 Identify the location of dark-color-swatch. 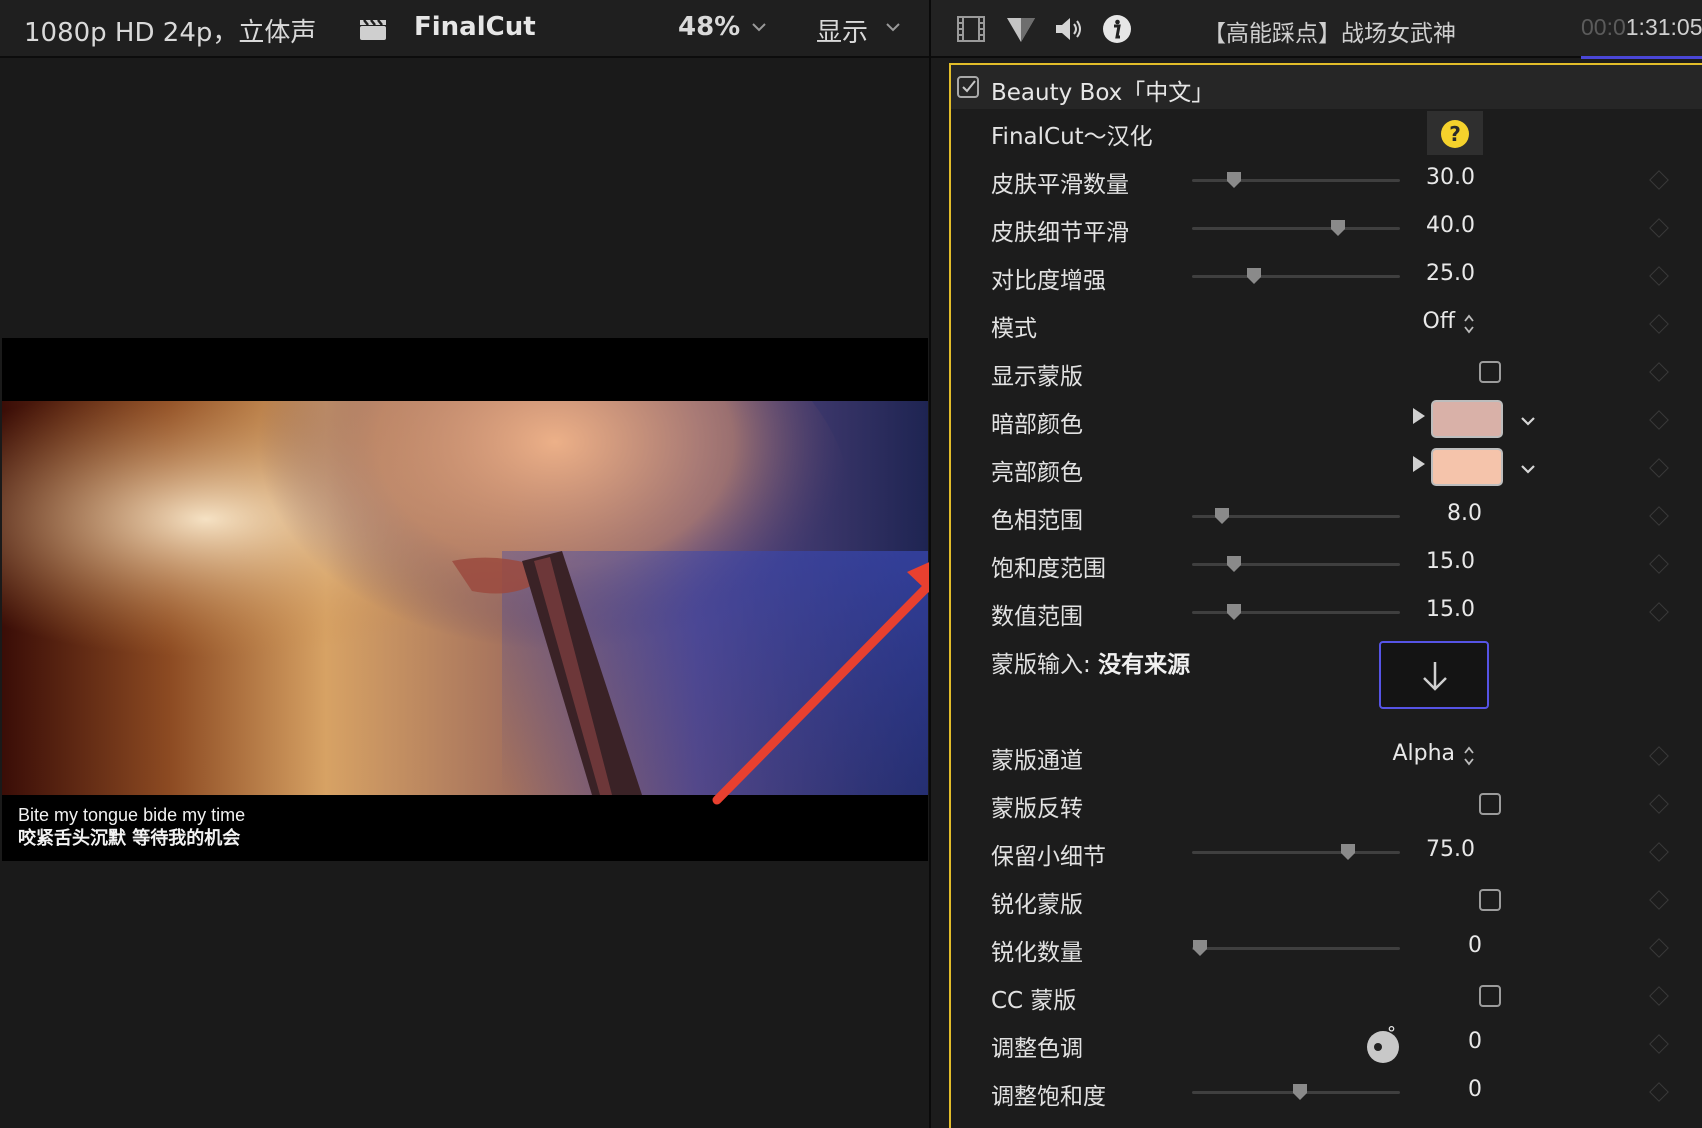
(1467, 419).